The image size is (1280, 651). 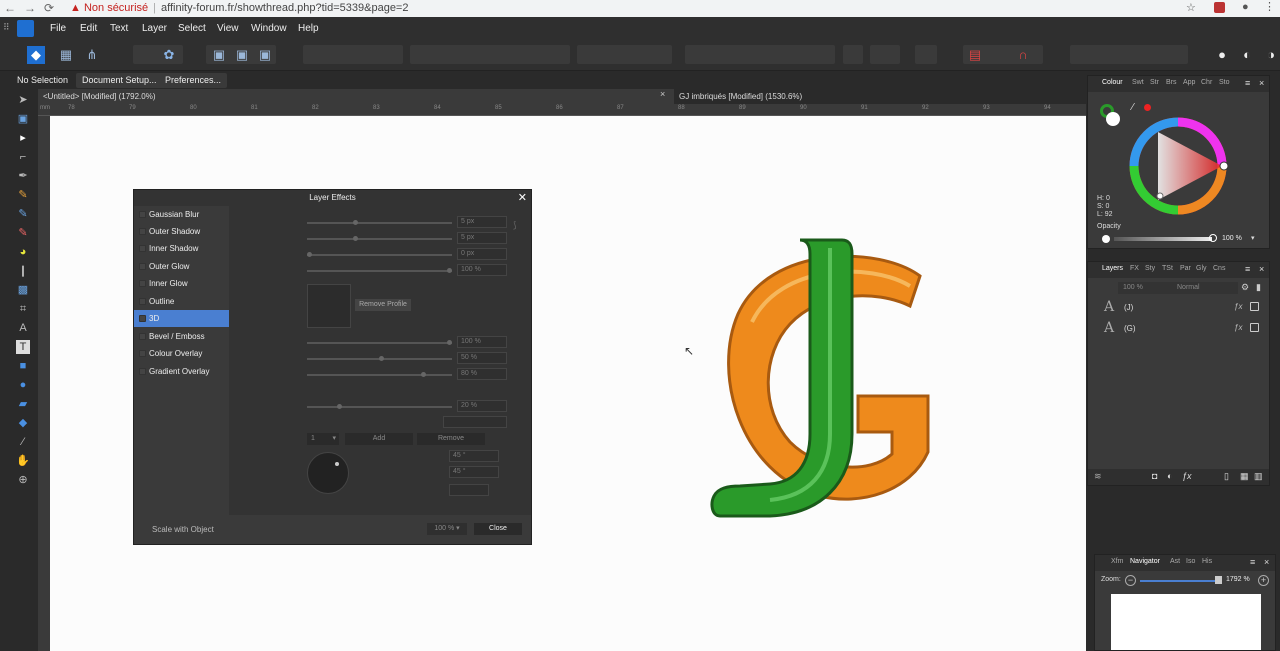 I want to click on transparency-tool-icon: ❙, so click(x=23, y=271).